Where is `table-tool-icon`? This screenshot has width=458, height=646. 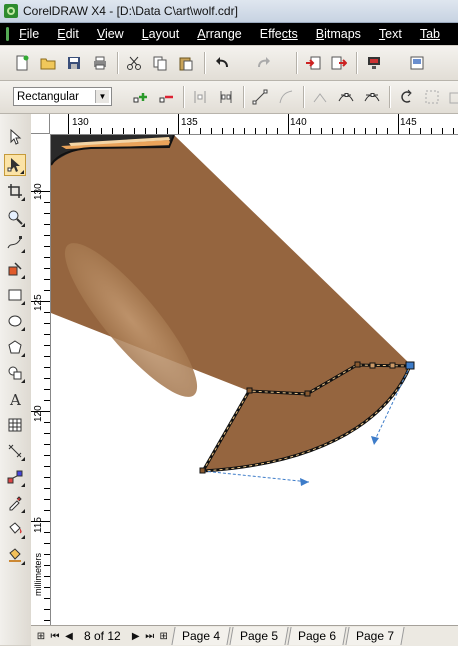
table-tool-icon is located at coordinates (15, 425).